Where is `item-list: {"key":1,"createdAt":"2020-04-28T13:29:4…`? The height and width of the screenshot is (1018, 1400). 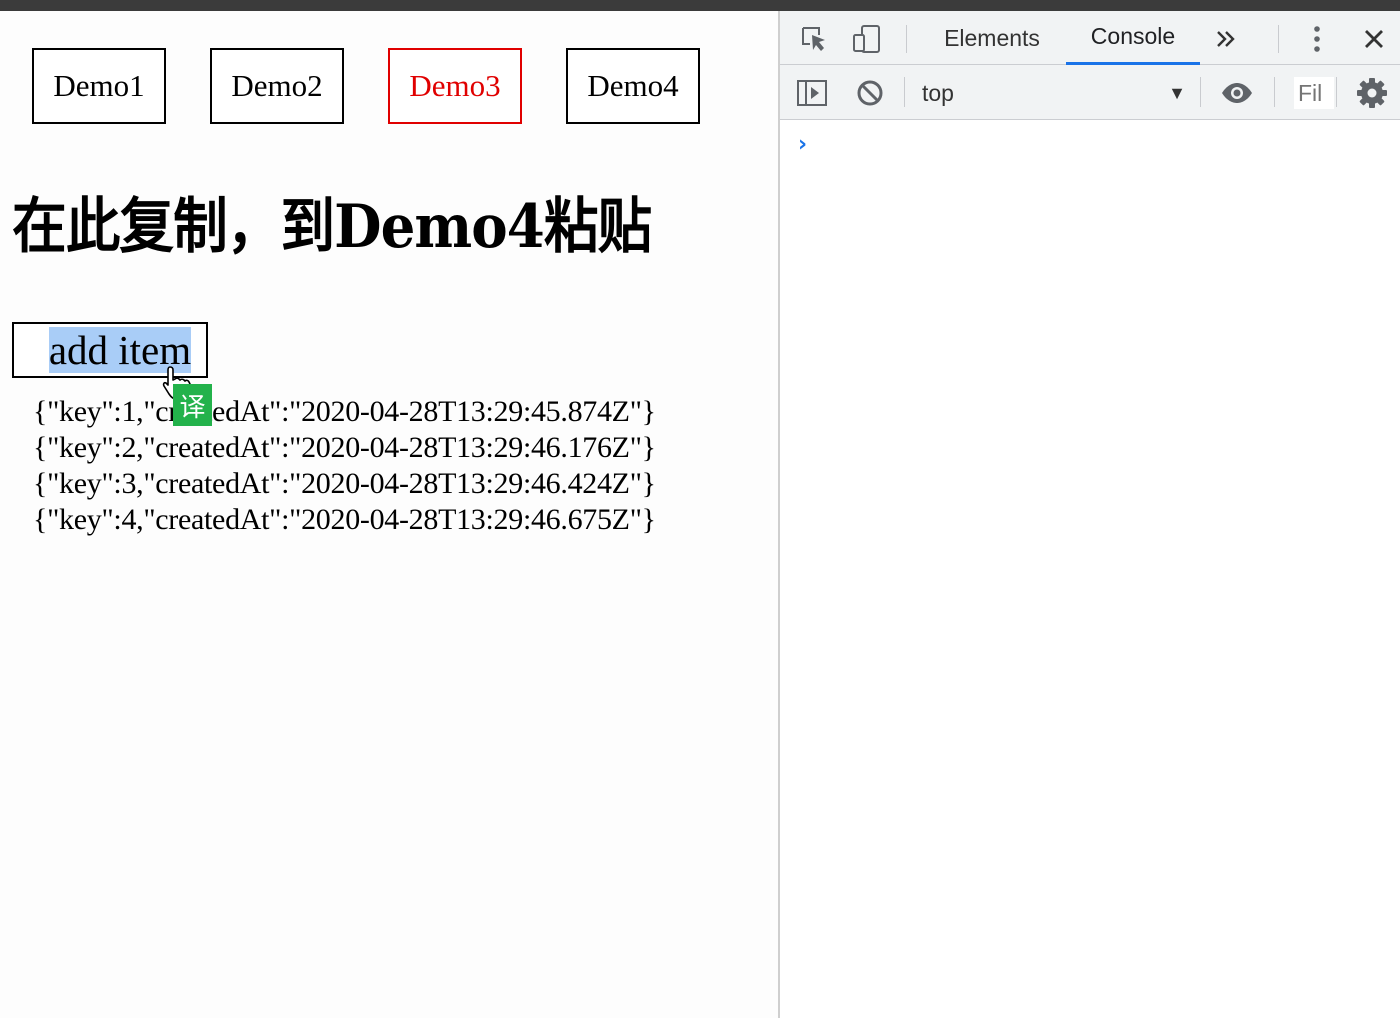
item-list: {"key":1,"createdAt":"2020-04-28T13:29:4… is located at coordinates (344, 466).